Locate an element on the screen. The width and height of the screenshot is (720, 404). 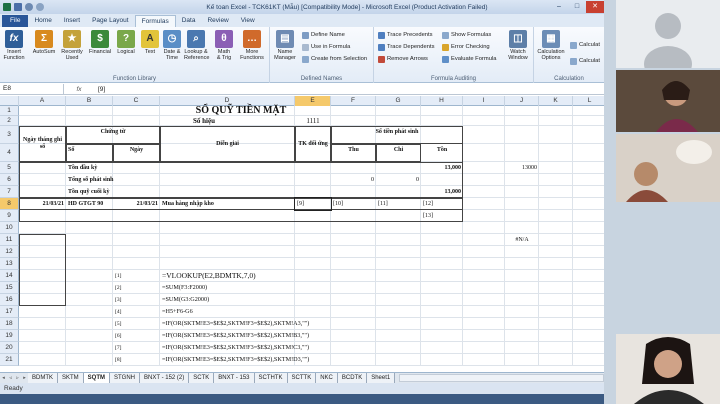
formula-input: [9] is located at coordinates (99, 89).